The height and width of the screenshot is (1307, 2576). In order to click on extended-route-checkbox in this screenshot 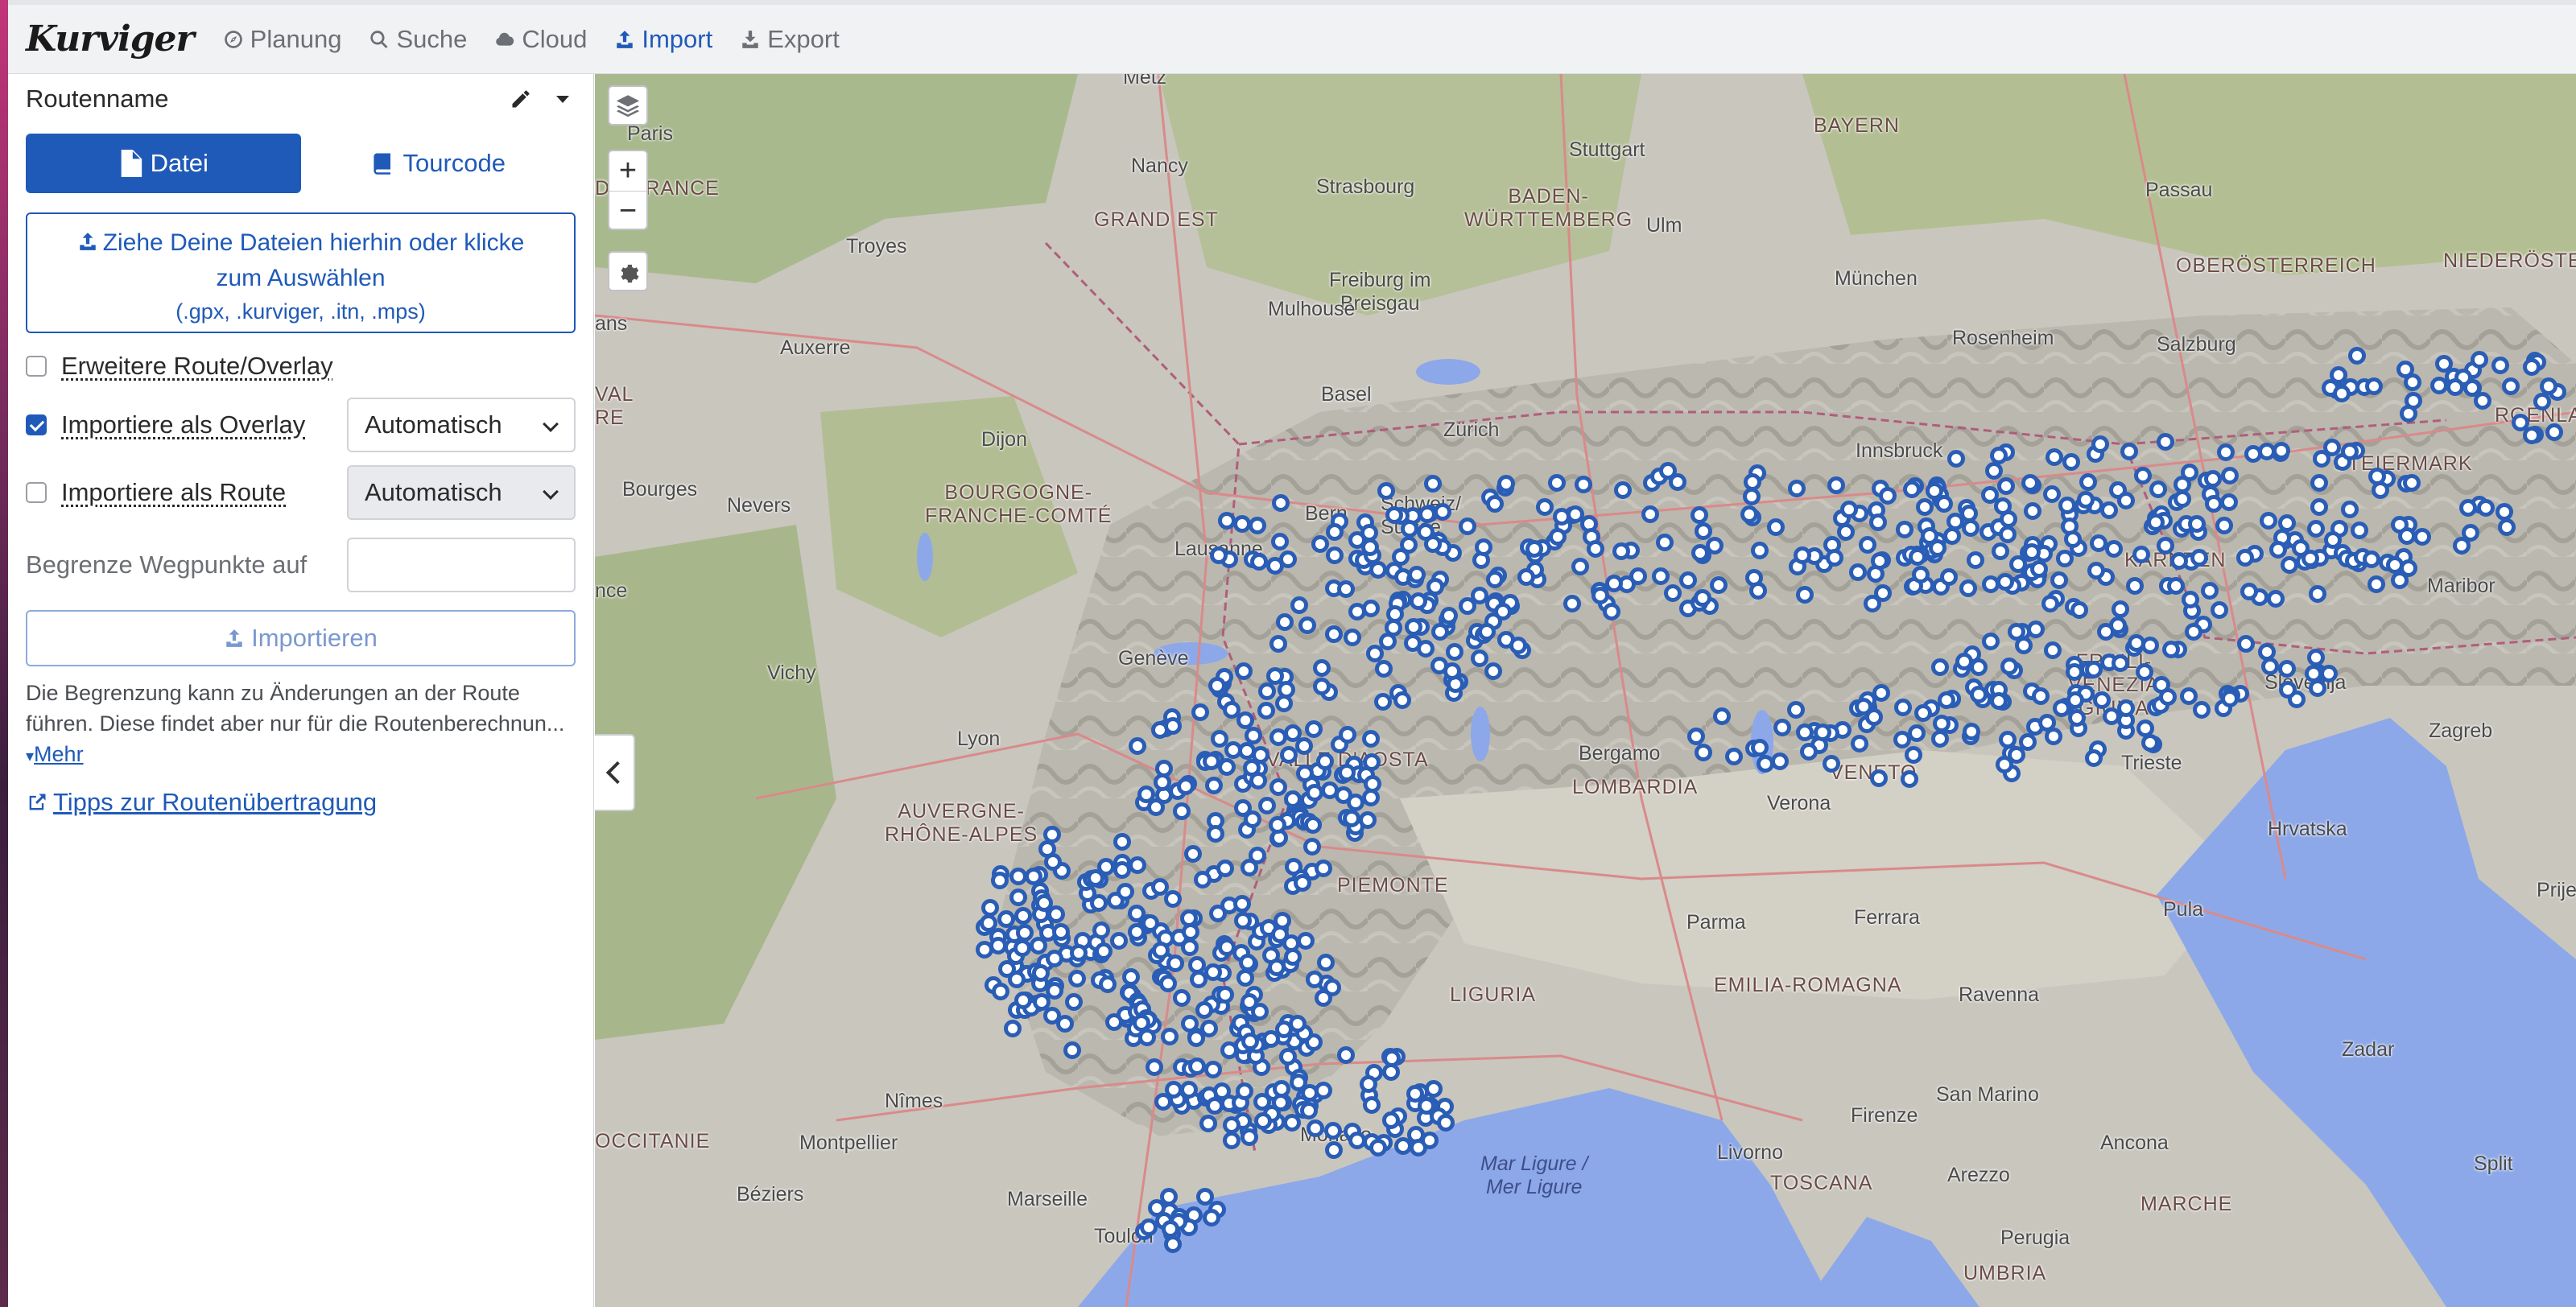, I will do `click(36, 366)`.